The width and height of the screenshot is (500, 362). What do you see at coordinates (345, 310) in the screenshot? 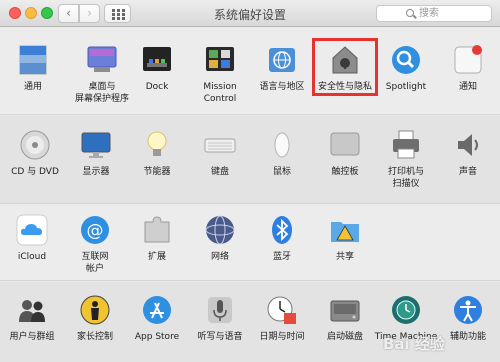
I see `startup-disk-icon` at bounding box center [345, 310].